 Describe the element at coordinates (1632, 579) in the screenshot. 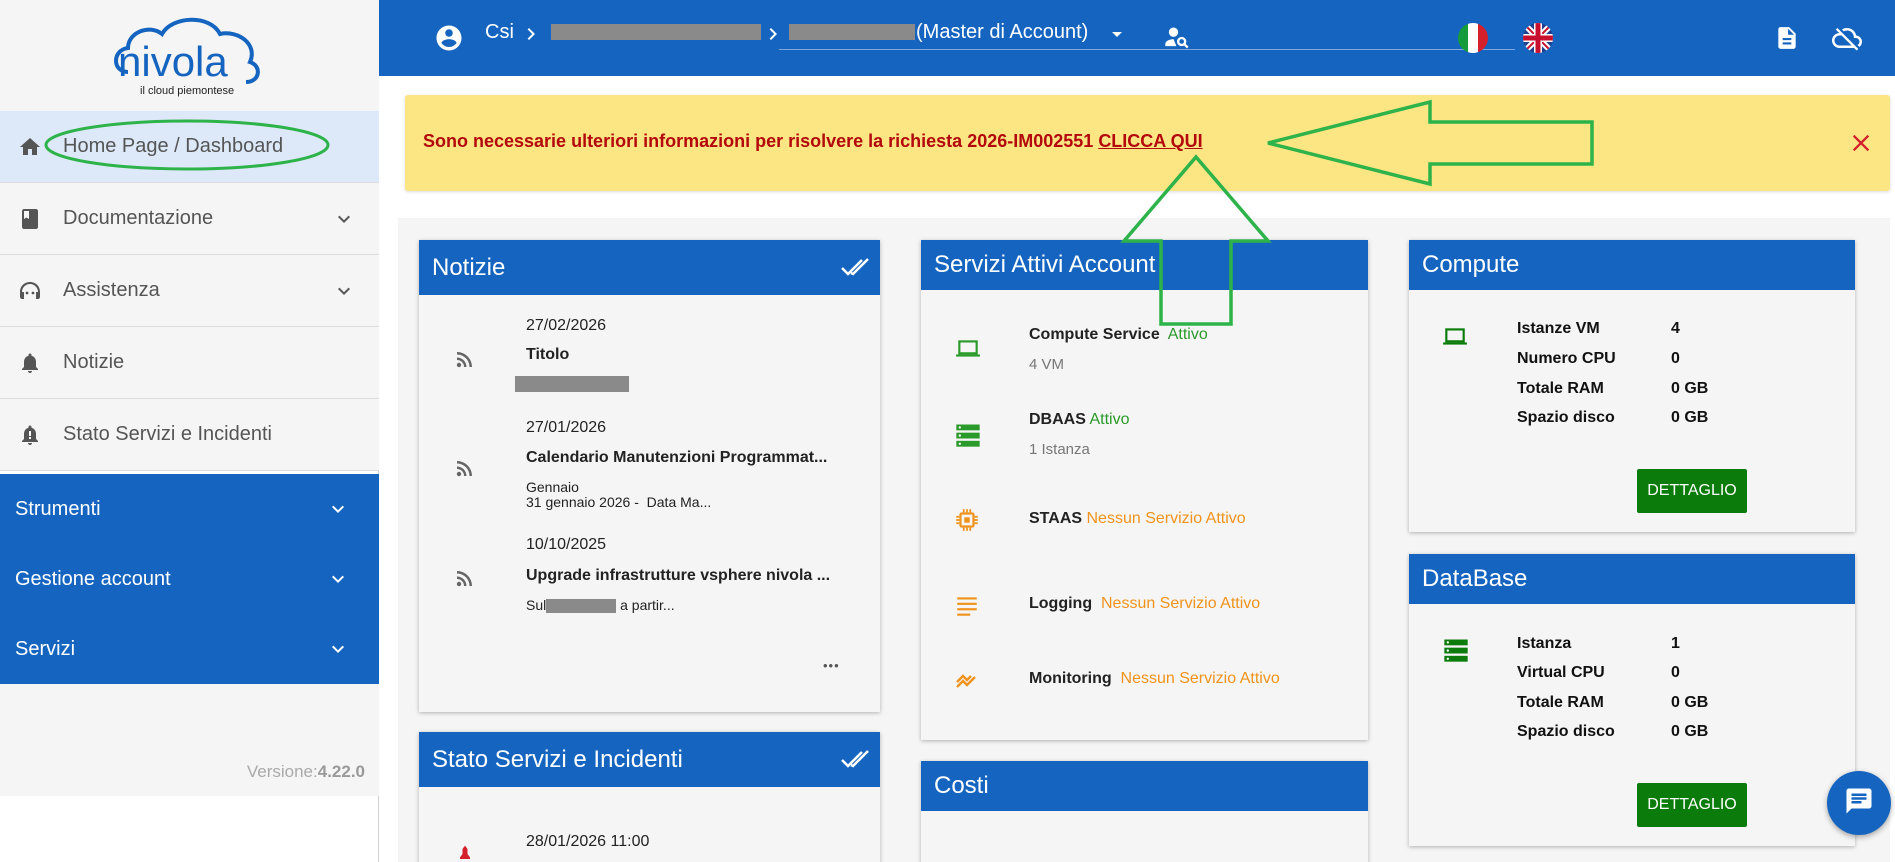

I see `card-header: DataBase` at that location.